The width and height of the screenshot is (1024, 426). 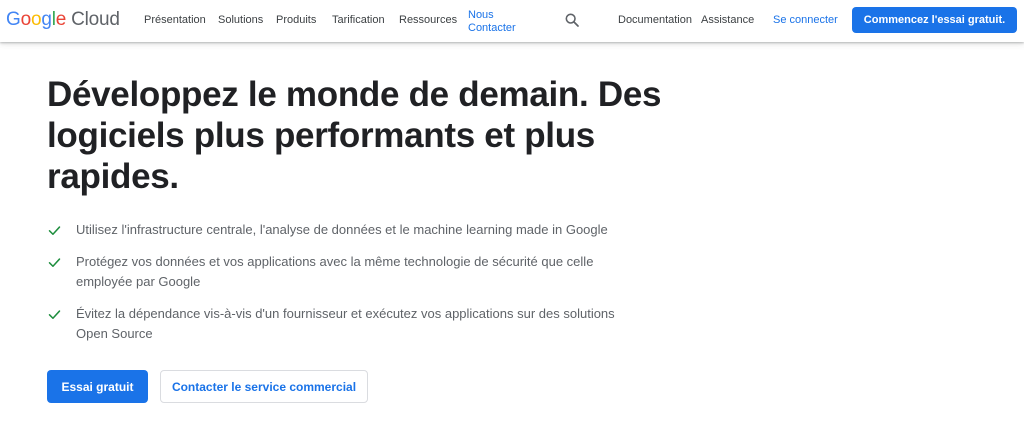 I want to click on nav-presentation: Présentation, so click(x=175, y=20).